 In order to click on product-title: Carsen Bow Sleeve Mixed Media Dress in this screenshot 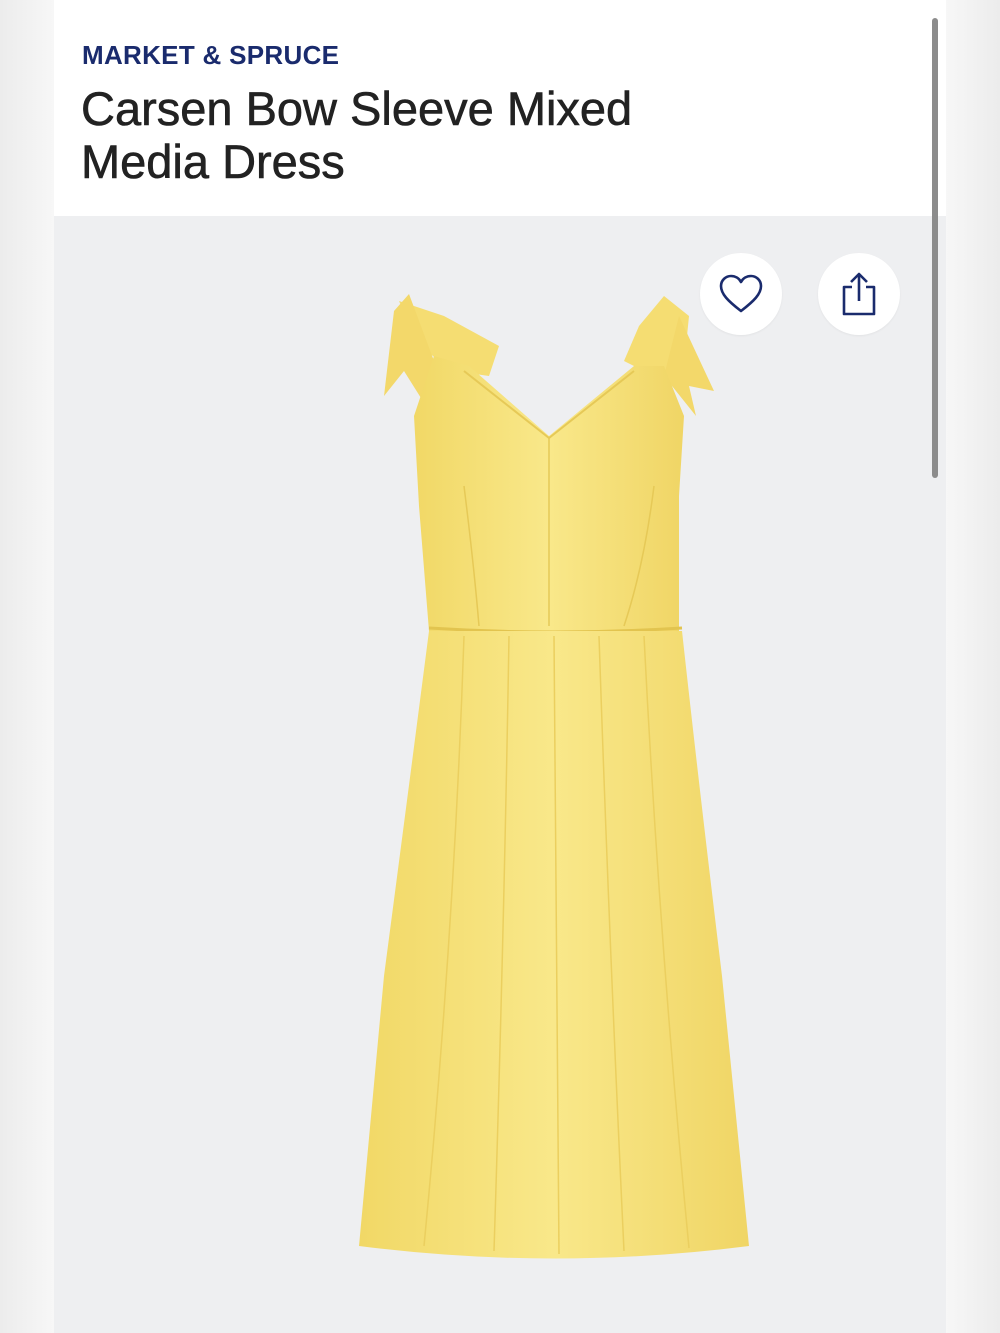, I will do `click(357, 135)`.